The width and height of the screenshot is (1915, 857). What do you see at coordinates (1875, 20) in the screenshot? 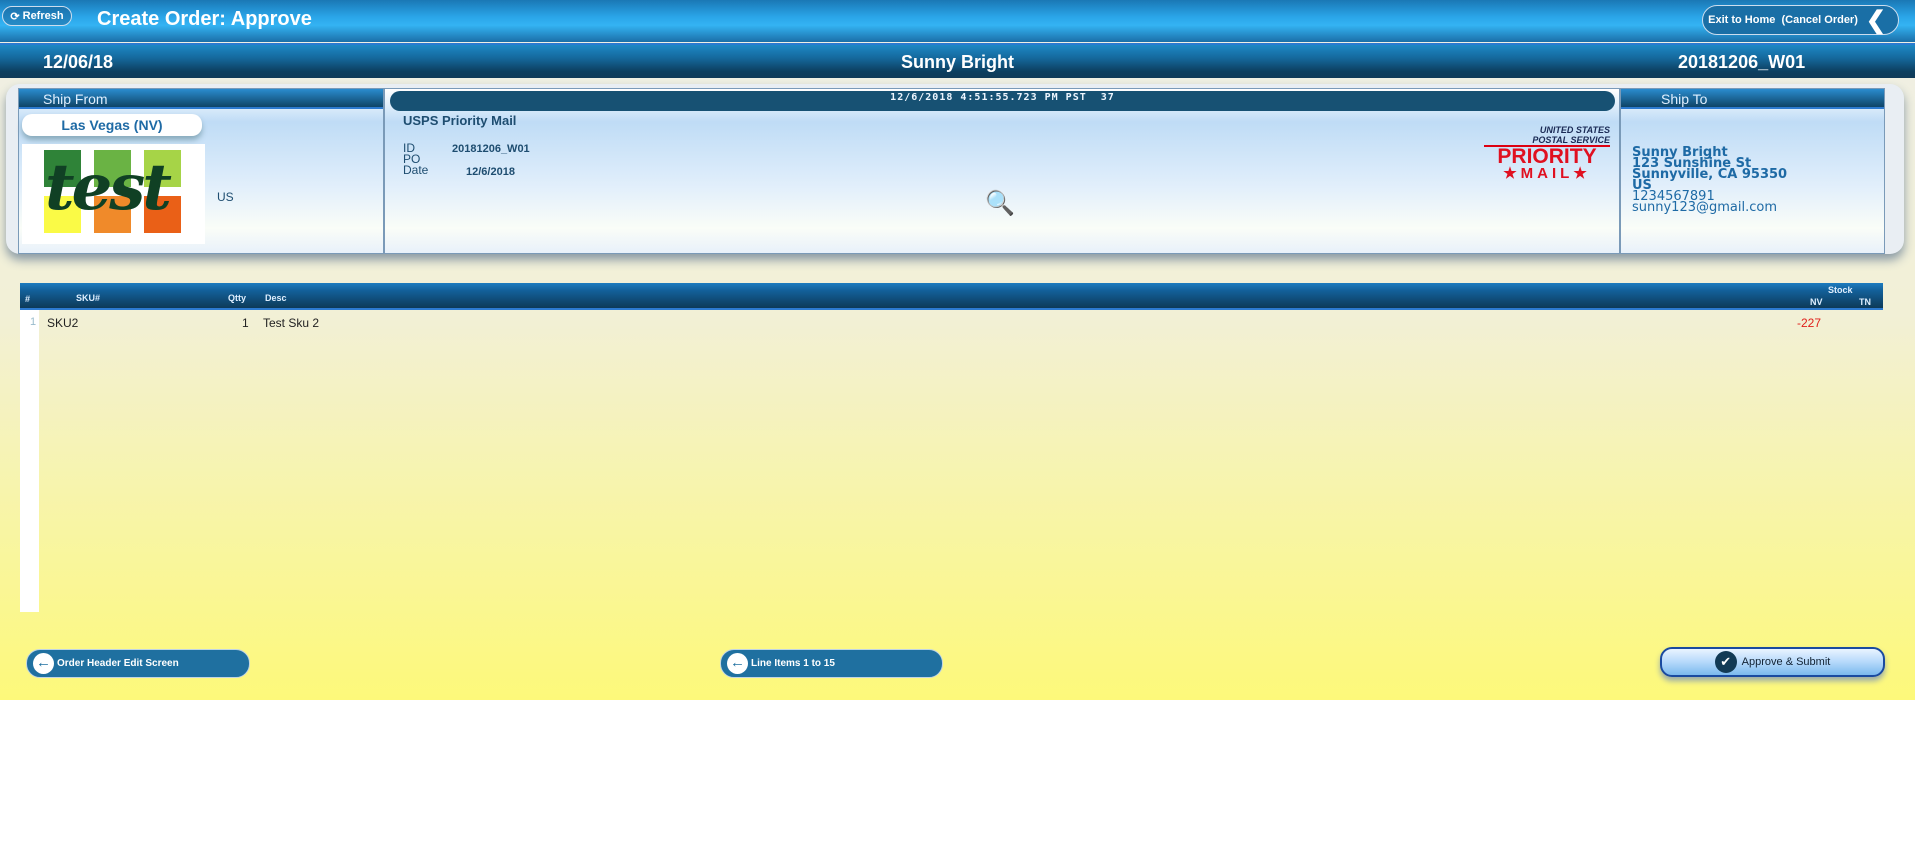
I see `chevron-left-icon: ❮` at bounding box center [1875, 20].